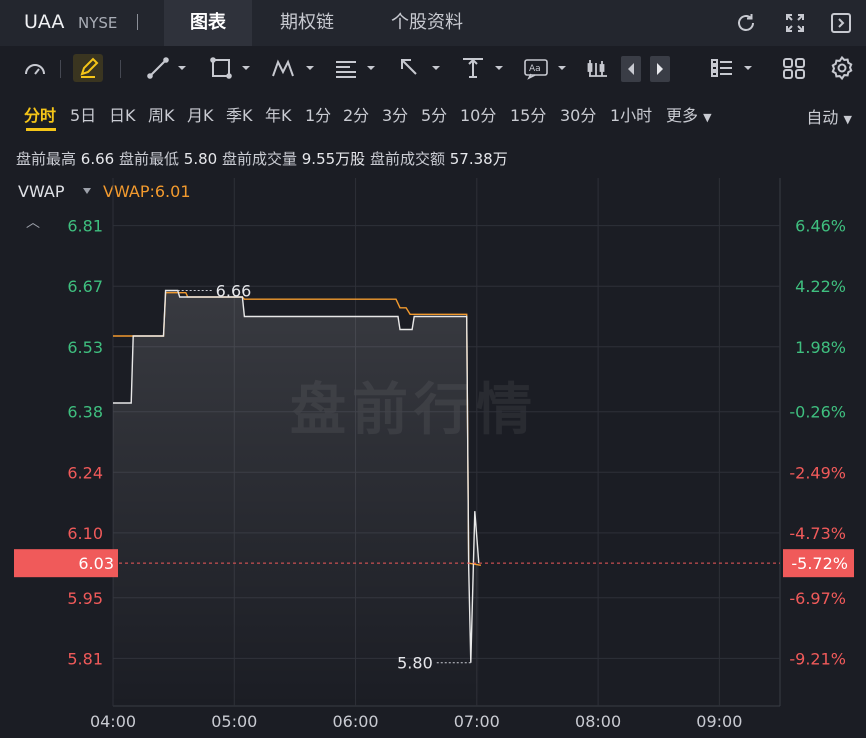  I want to click on pct-tick-label: -6.97%, so click(817, 598).